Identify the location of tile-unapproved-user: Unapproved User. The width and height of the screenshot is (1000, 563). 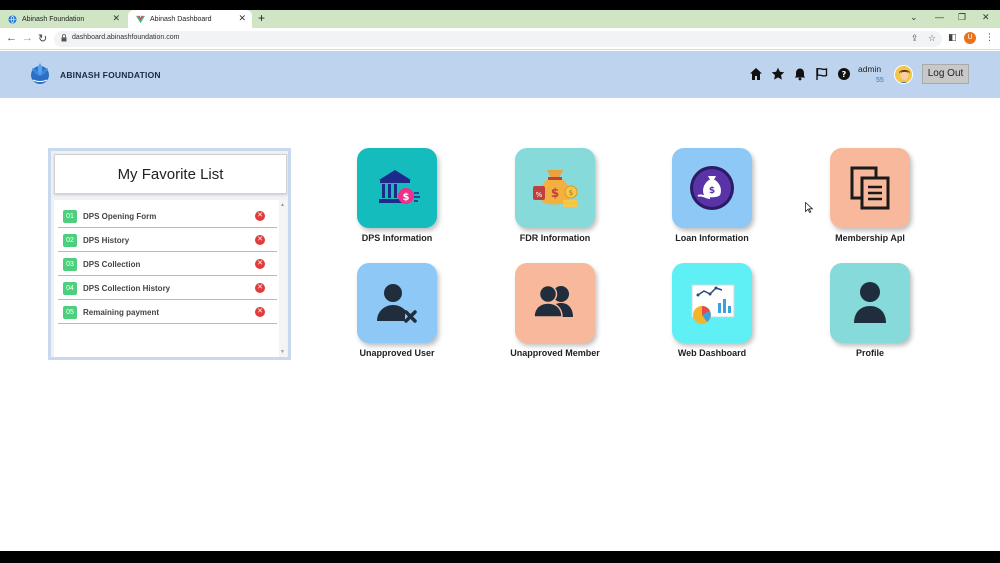
(397, 318).